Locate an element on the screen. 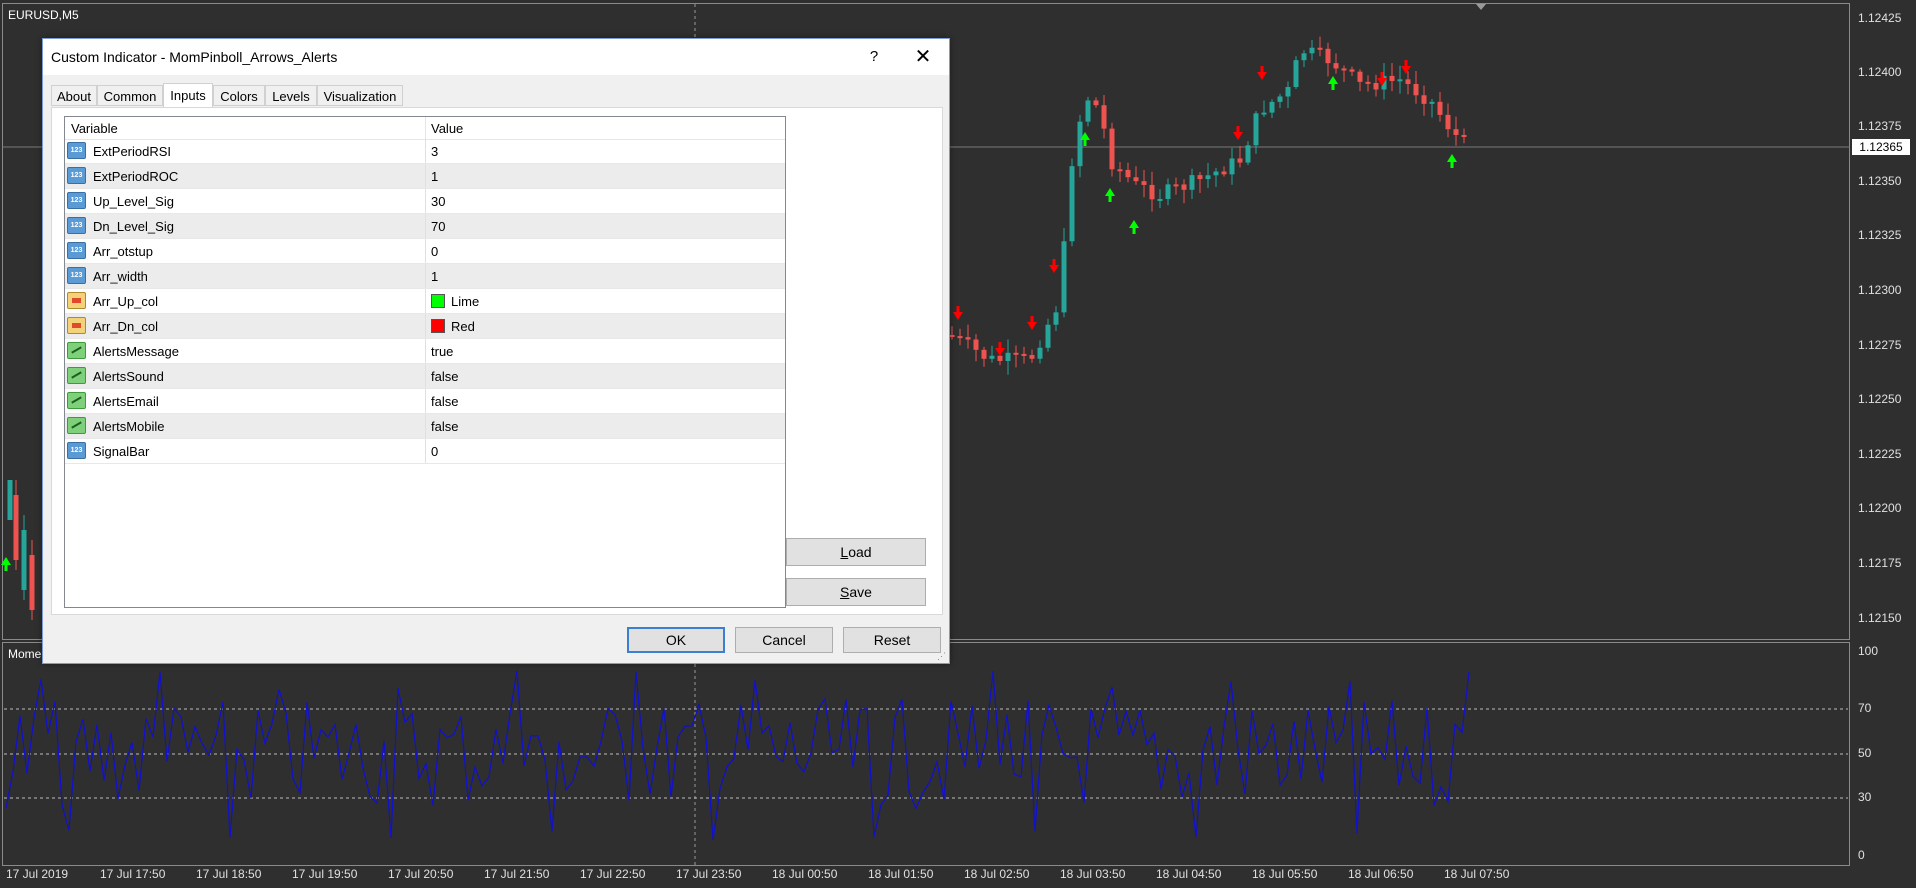 The height and width of the screenshot is (888, 1916). time-tick: 18 Jul 06:50 is located at coordinates (1381, 874).